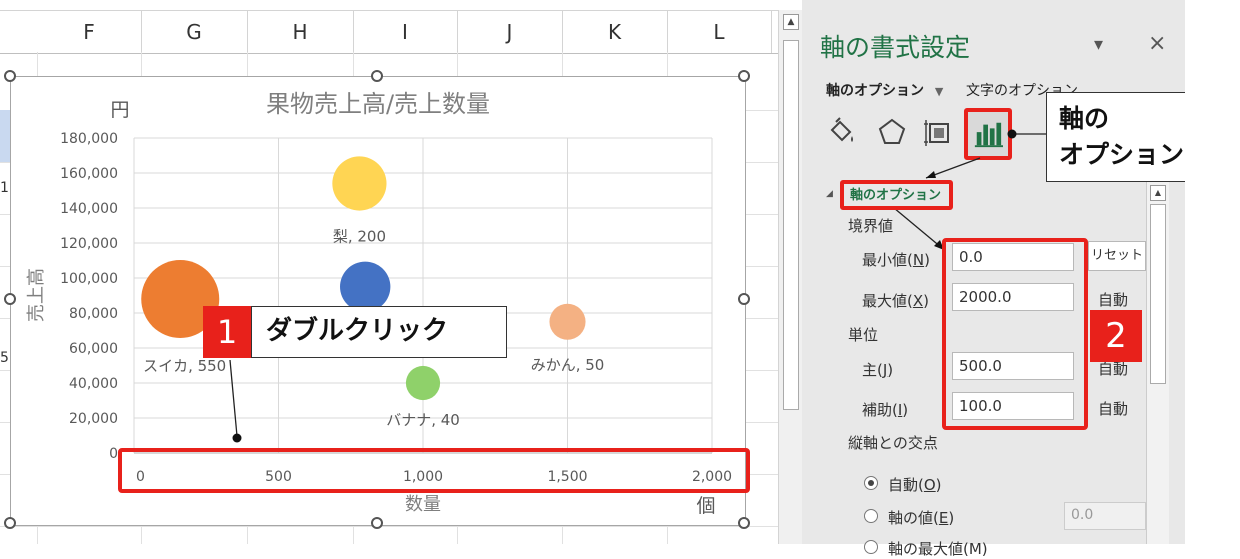  Describe the element at coordinates (227, 332) in the screenshot. I see `step-1-badge: 1` at that location.